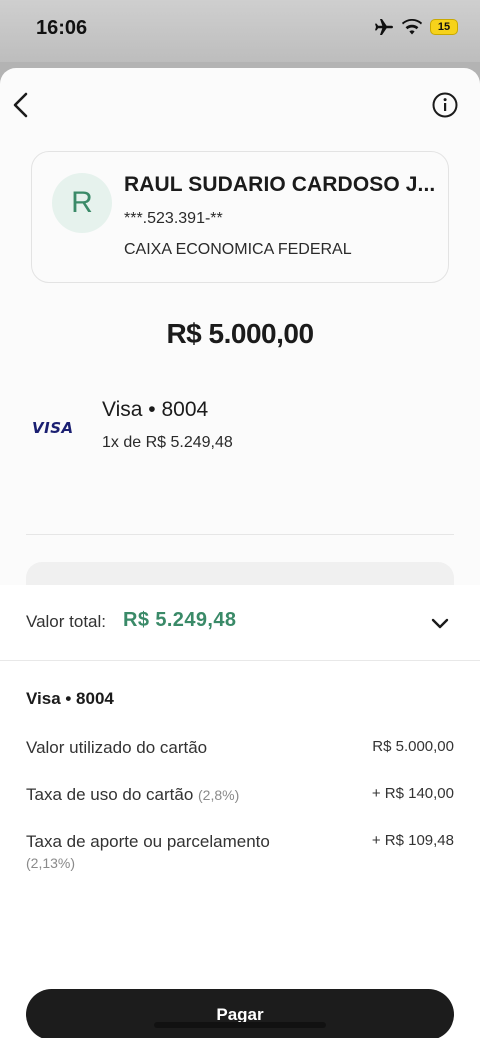 Image resolution: width=480 pixels, height=1038 pixels. Describe the element at coordinates (384, 27) in the screenshot. I see `airplane-icon` at that location.